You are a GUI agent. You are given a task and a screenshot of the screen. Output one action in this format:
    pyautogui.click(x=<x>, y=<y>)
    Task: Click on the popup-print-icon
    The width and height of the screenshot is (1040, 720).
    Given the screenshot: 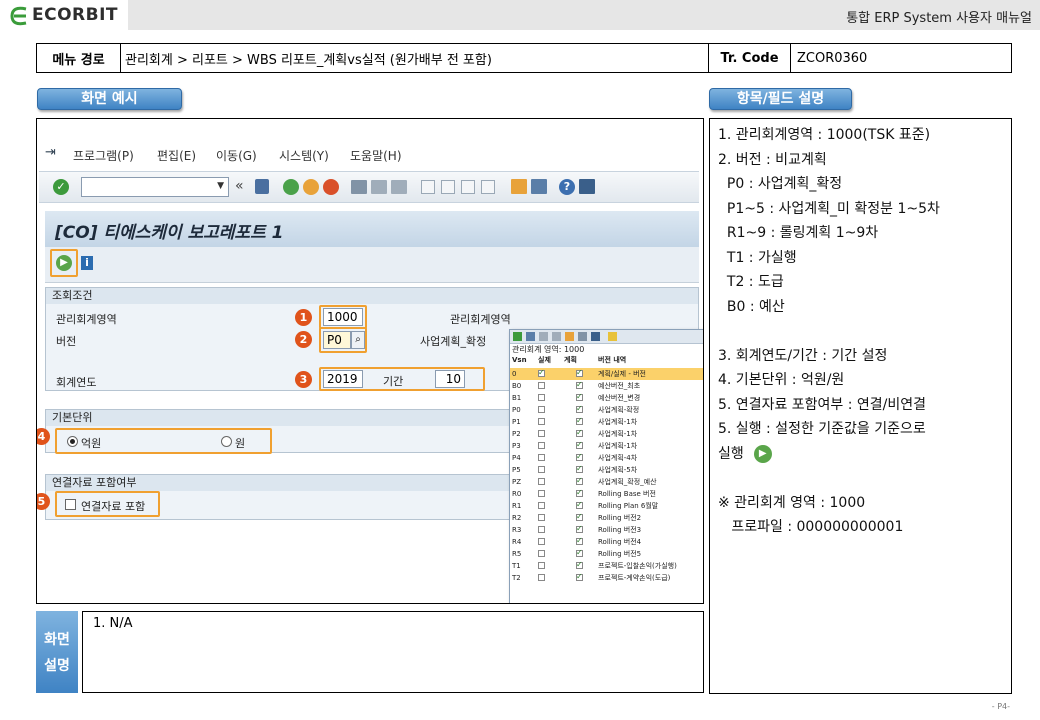 What is the action you would take?
    pyautogui.click(x=582, y=336)
    